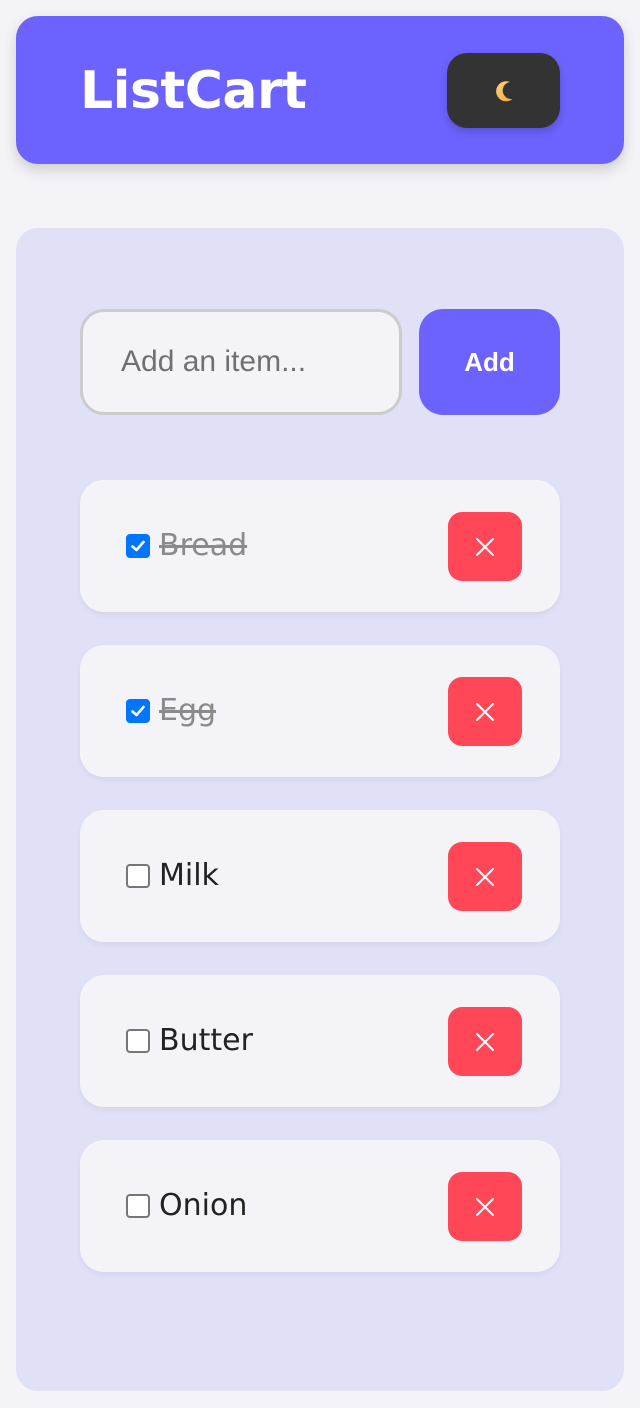  I want to click on item-label: Egg, so click(188, 710).